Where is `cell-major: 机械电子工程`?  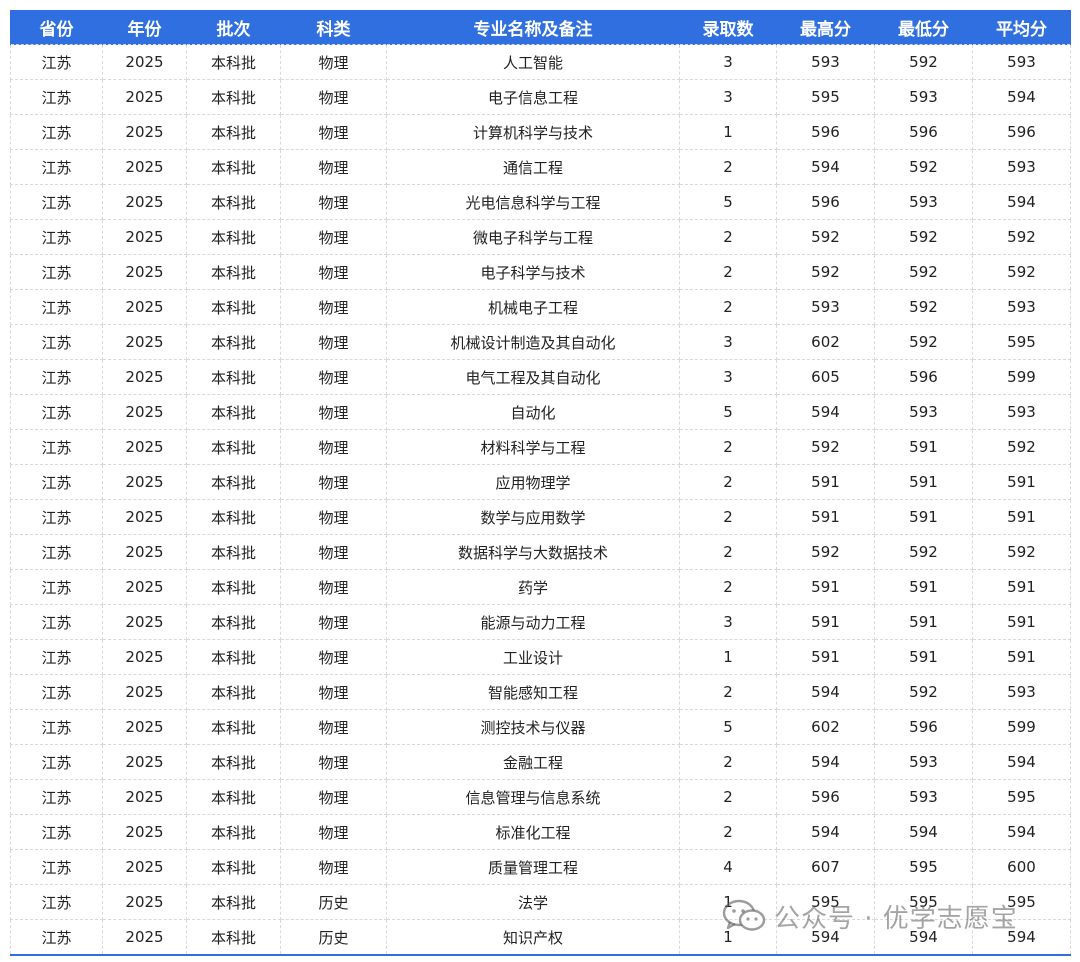
cell-major: 机械电子工程 is located at coordinates (533, 307).